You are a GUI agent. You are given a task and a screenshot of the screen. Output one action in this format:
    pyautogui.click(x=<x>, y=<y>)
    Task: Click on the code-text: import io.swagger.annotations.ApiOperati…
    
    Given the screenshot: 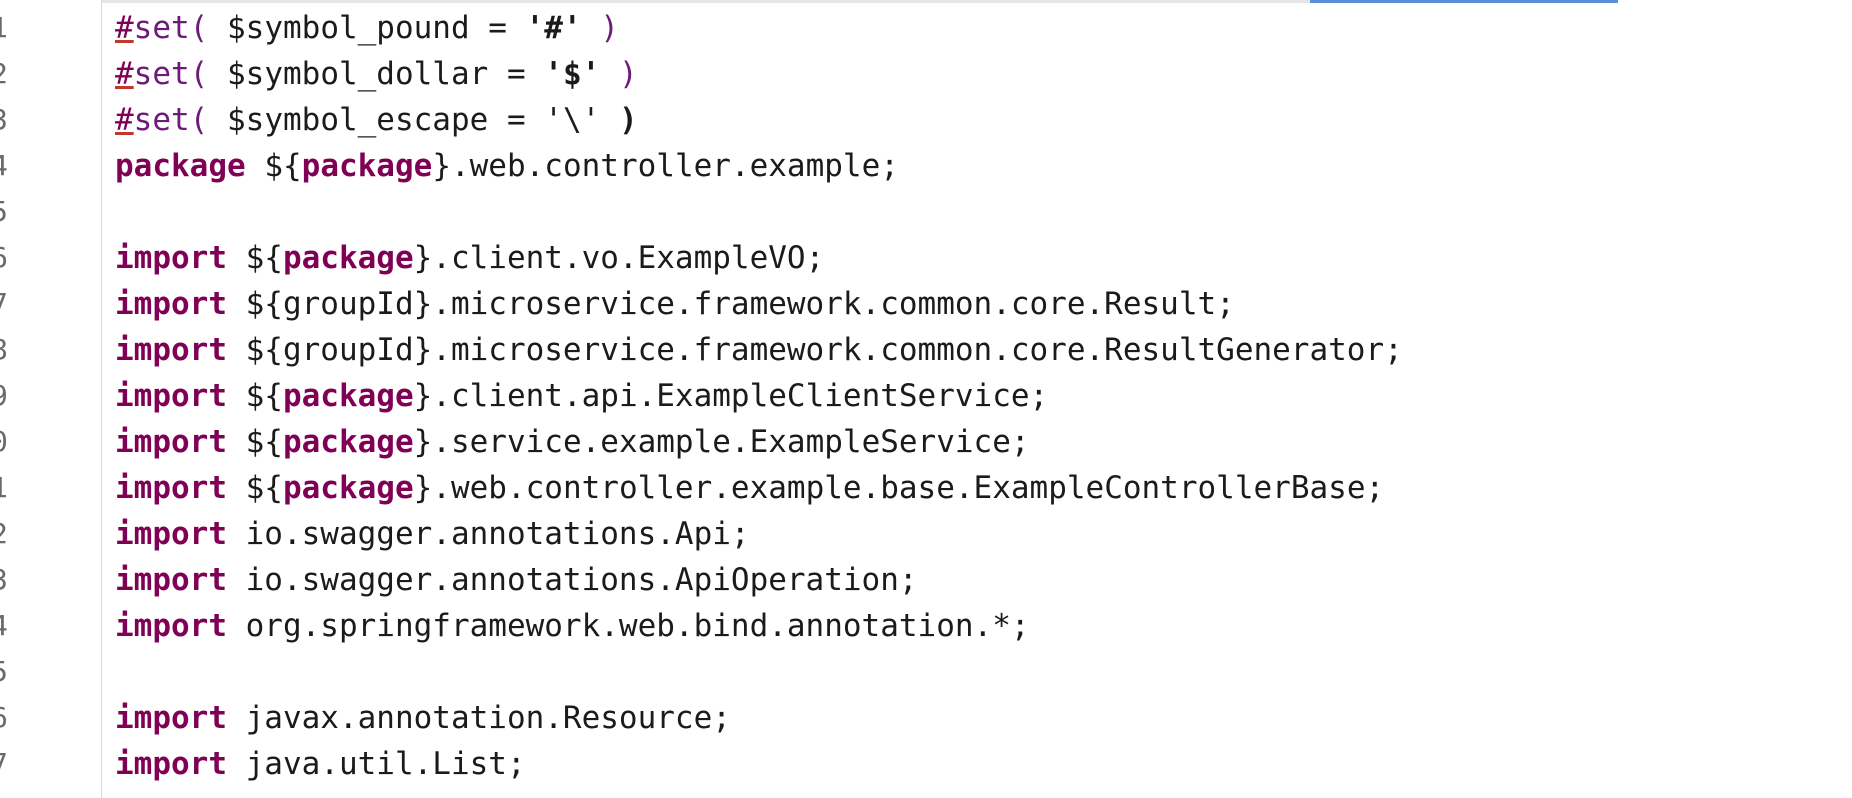 What is the action you would take?
    pyautogui.click(x=516, y=580)
    